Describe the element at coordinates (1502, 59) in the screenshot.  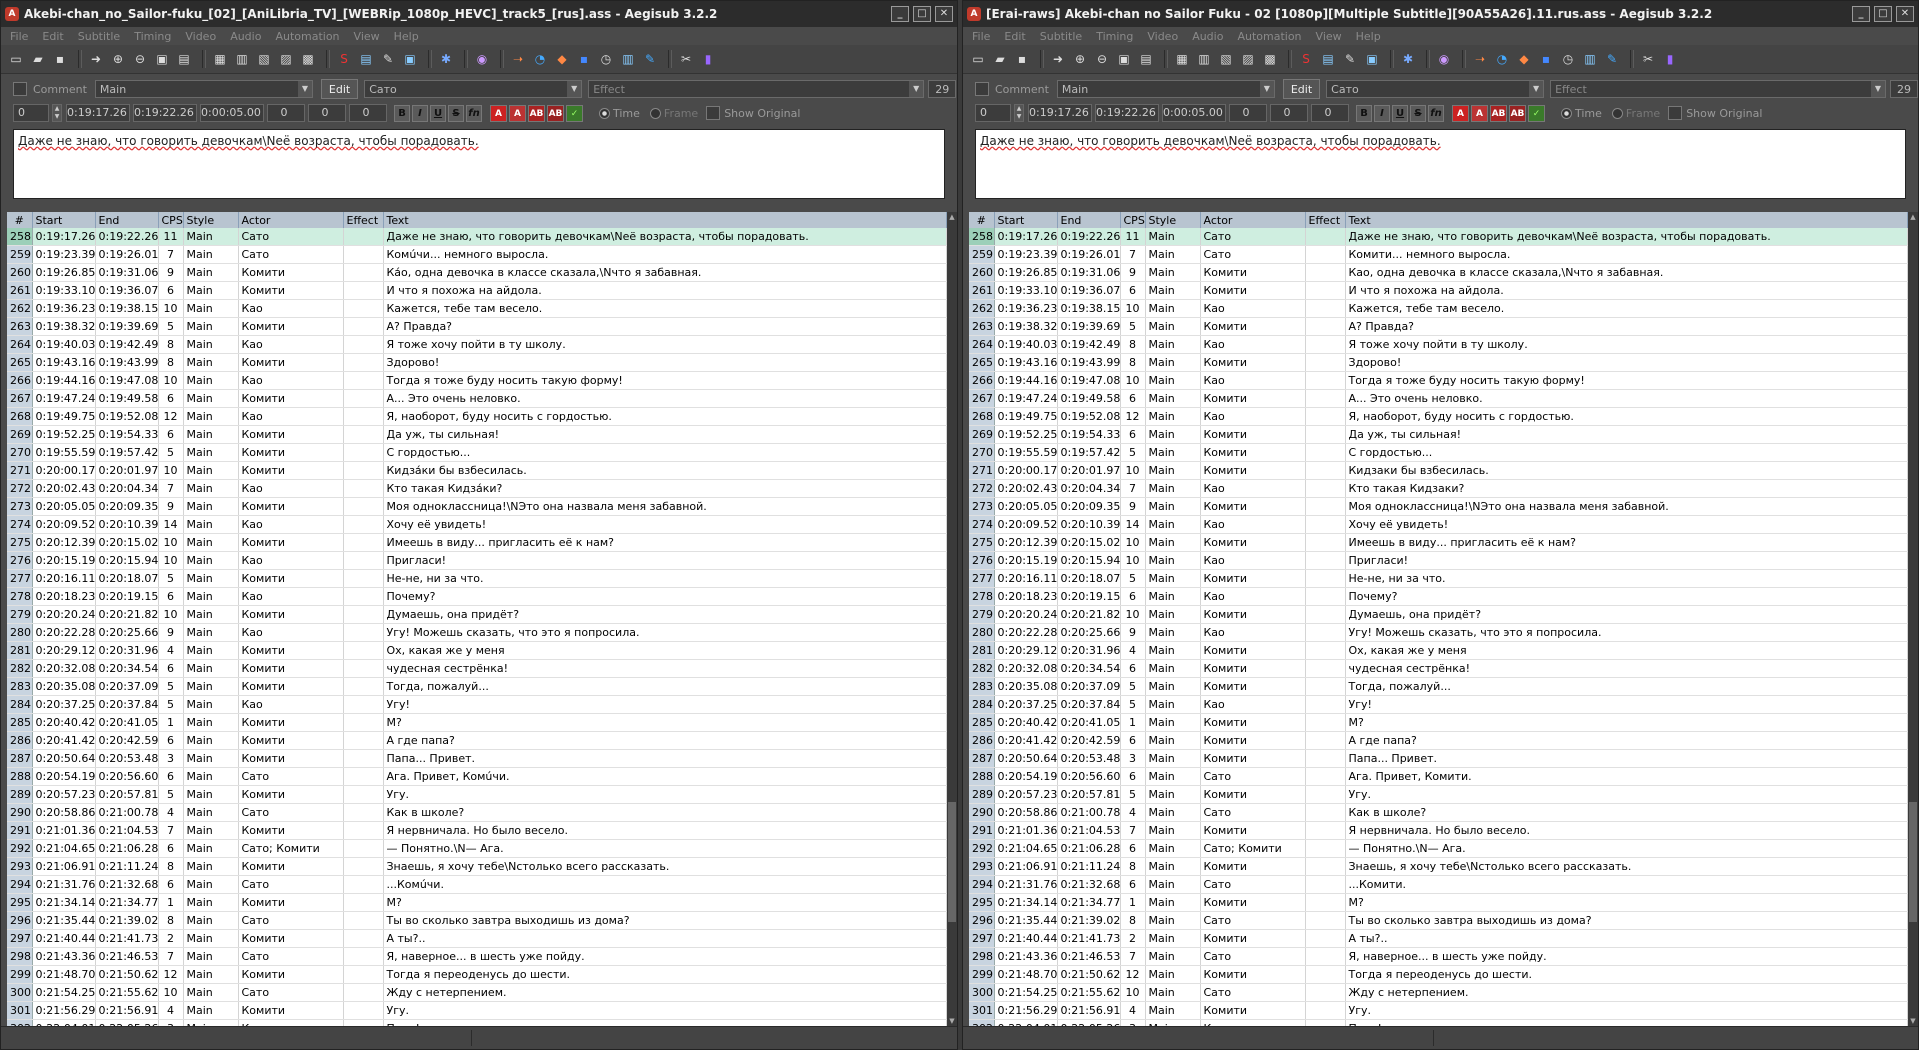
I see `kanji-timer-icon: ◔` at that location.